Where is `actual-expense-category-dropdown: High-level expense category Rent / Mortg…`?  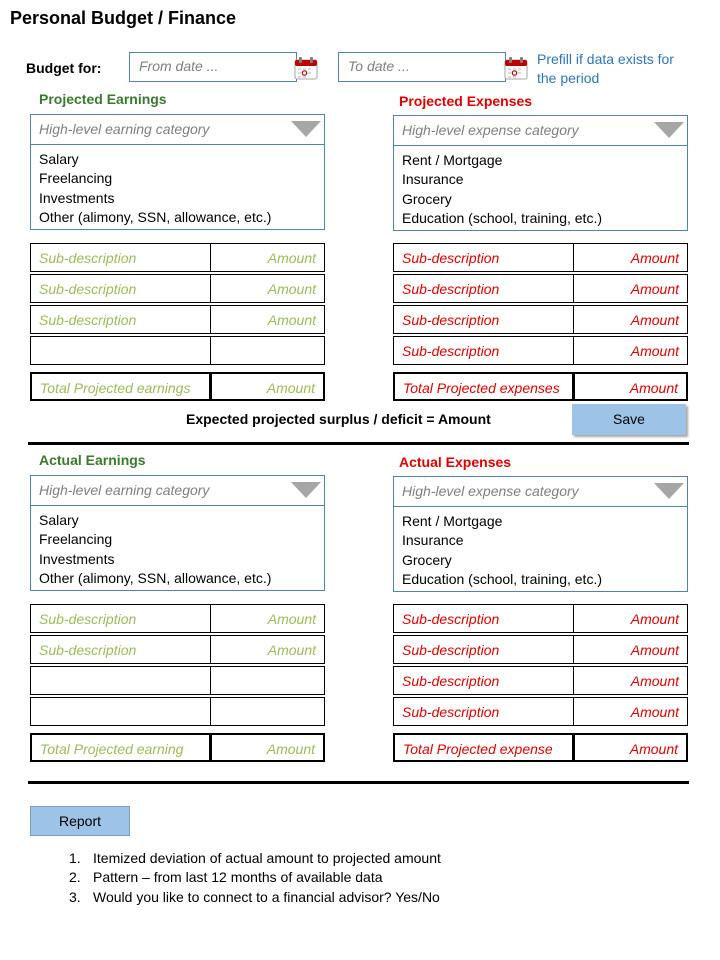 actual-expense-category-dropdown: High-level expense category Rent / Mortg… is located at coordinates (540, 534).